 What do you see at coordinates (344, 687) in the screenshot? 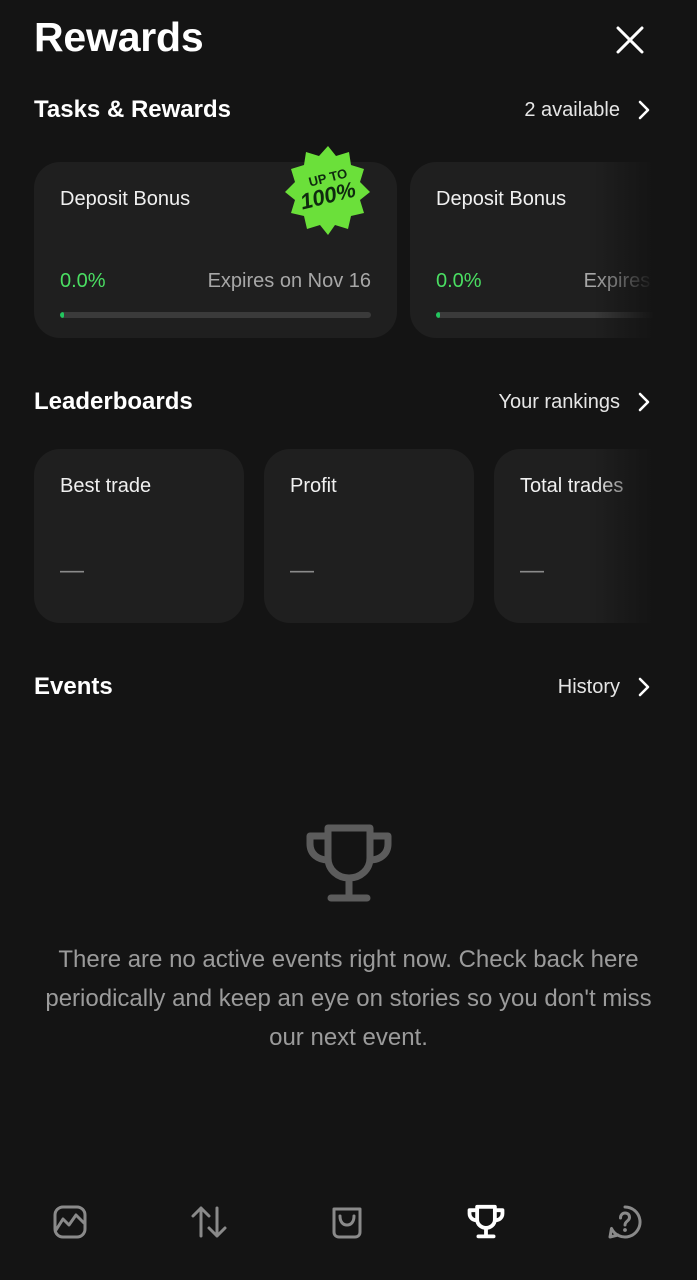
I see `events-section-header: Events History` at bounding box center [344, 687].